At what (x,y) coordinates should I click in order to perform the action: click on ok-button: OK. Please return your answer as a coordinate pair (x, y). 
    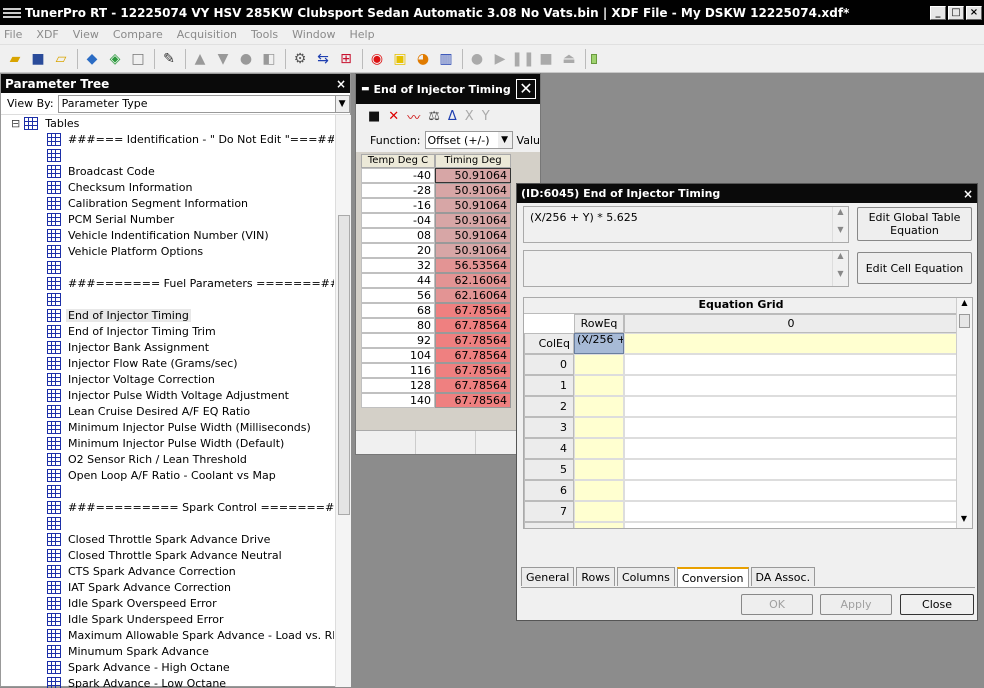
    Looking at the image, I should click on (777, 604).